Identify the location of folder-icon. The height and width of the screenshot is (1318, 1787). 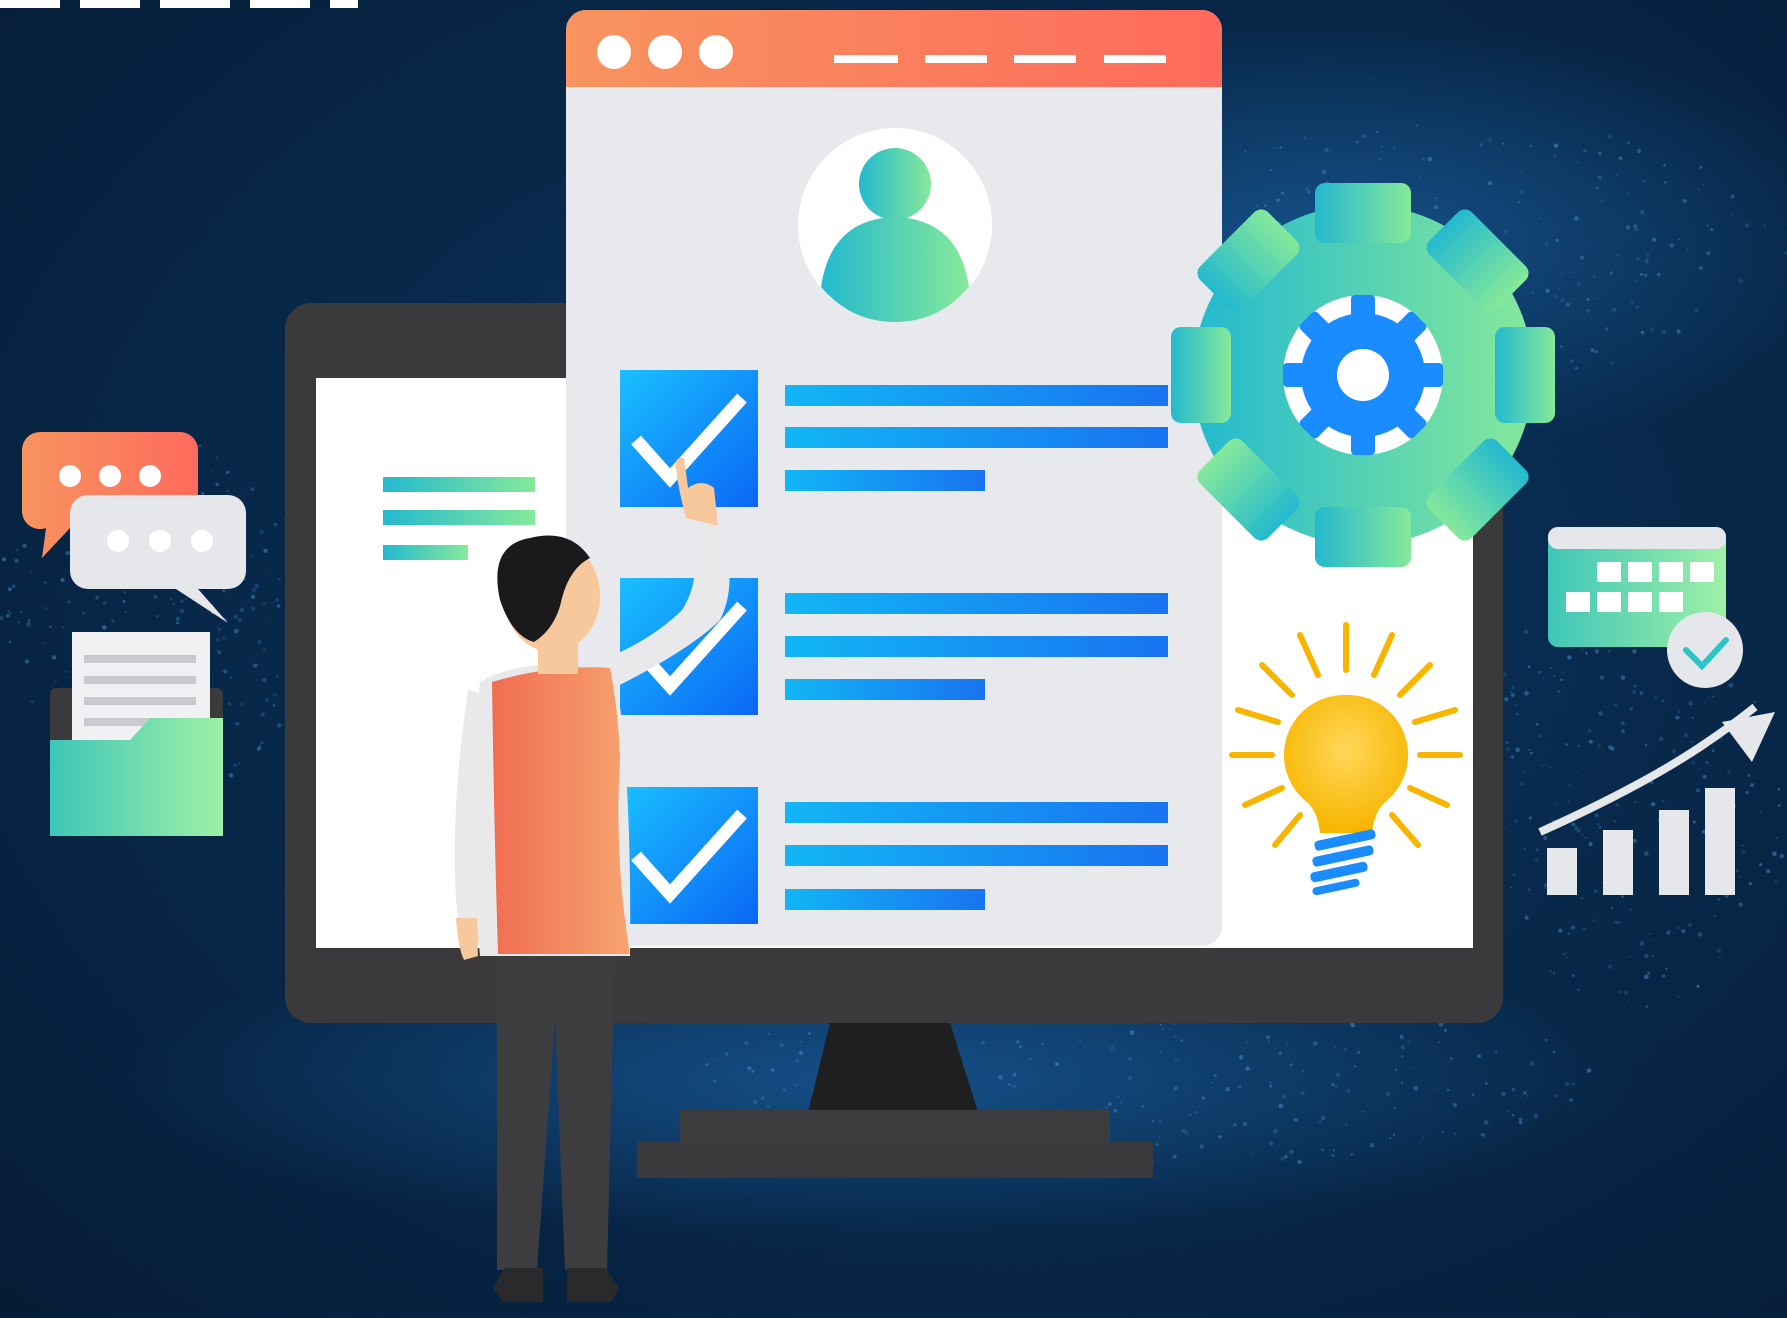
(136, 734).